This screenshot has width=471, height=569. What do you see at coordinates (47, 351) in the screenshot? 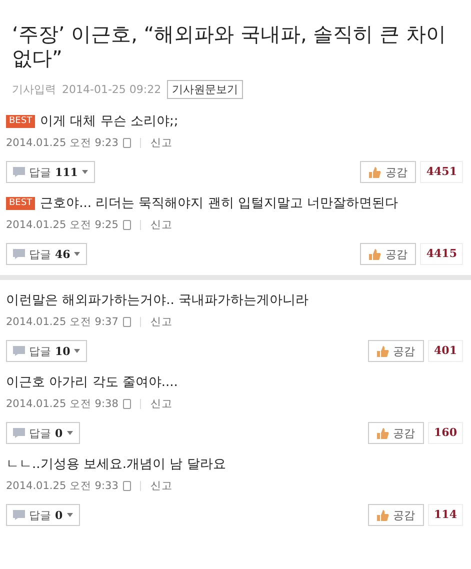
I see `reply-button: 답글 10` at bounding box center [47, 351].